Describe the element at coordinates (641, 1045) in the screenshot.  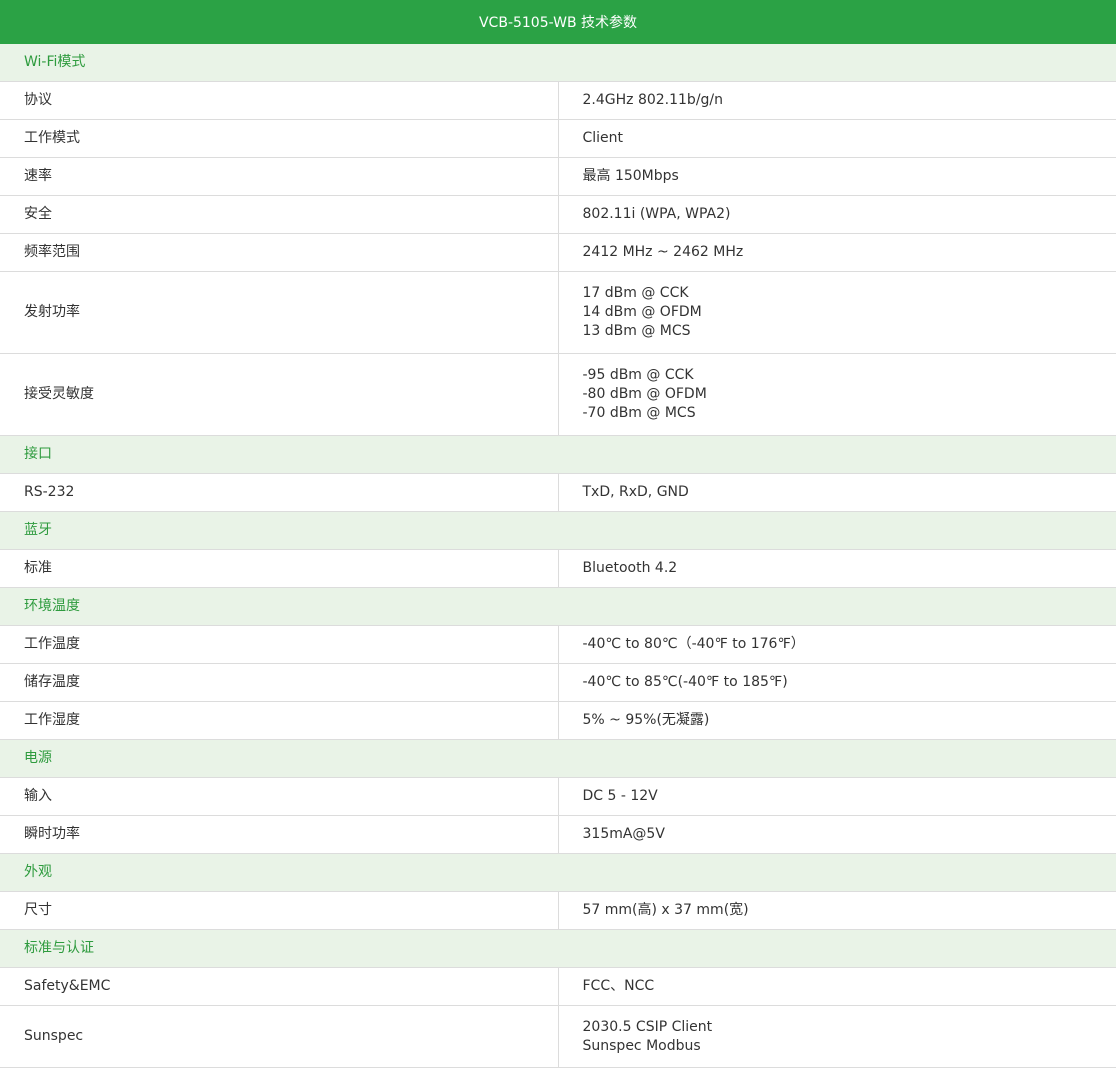
I see `param-value-line: Sunspec Modbus` at that location.